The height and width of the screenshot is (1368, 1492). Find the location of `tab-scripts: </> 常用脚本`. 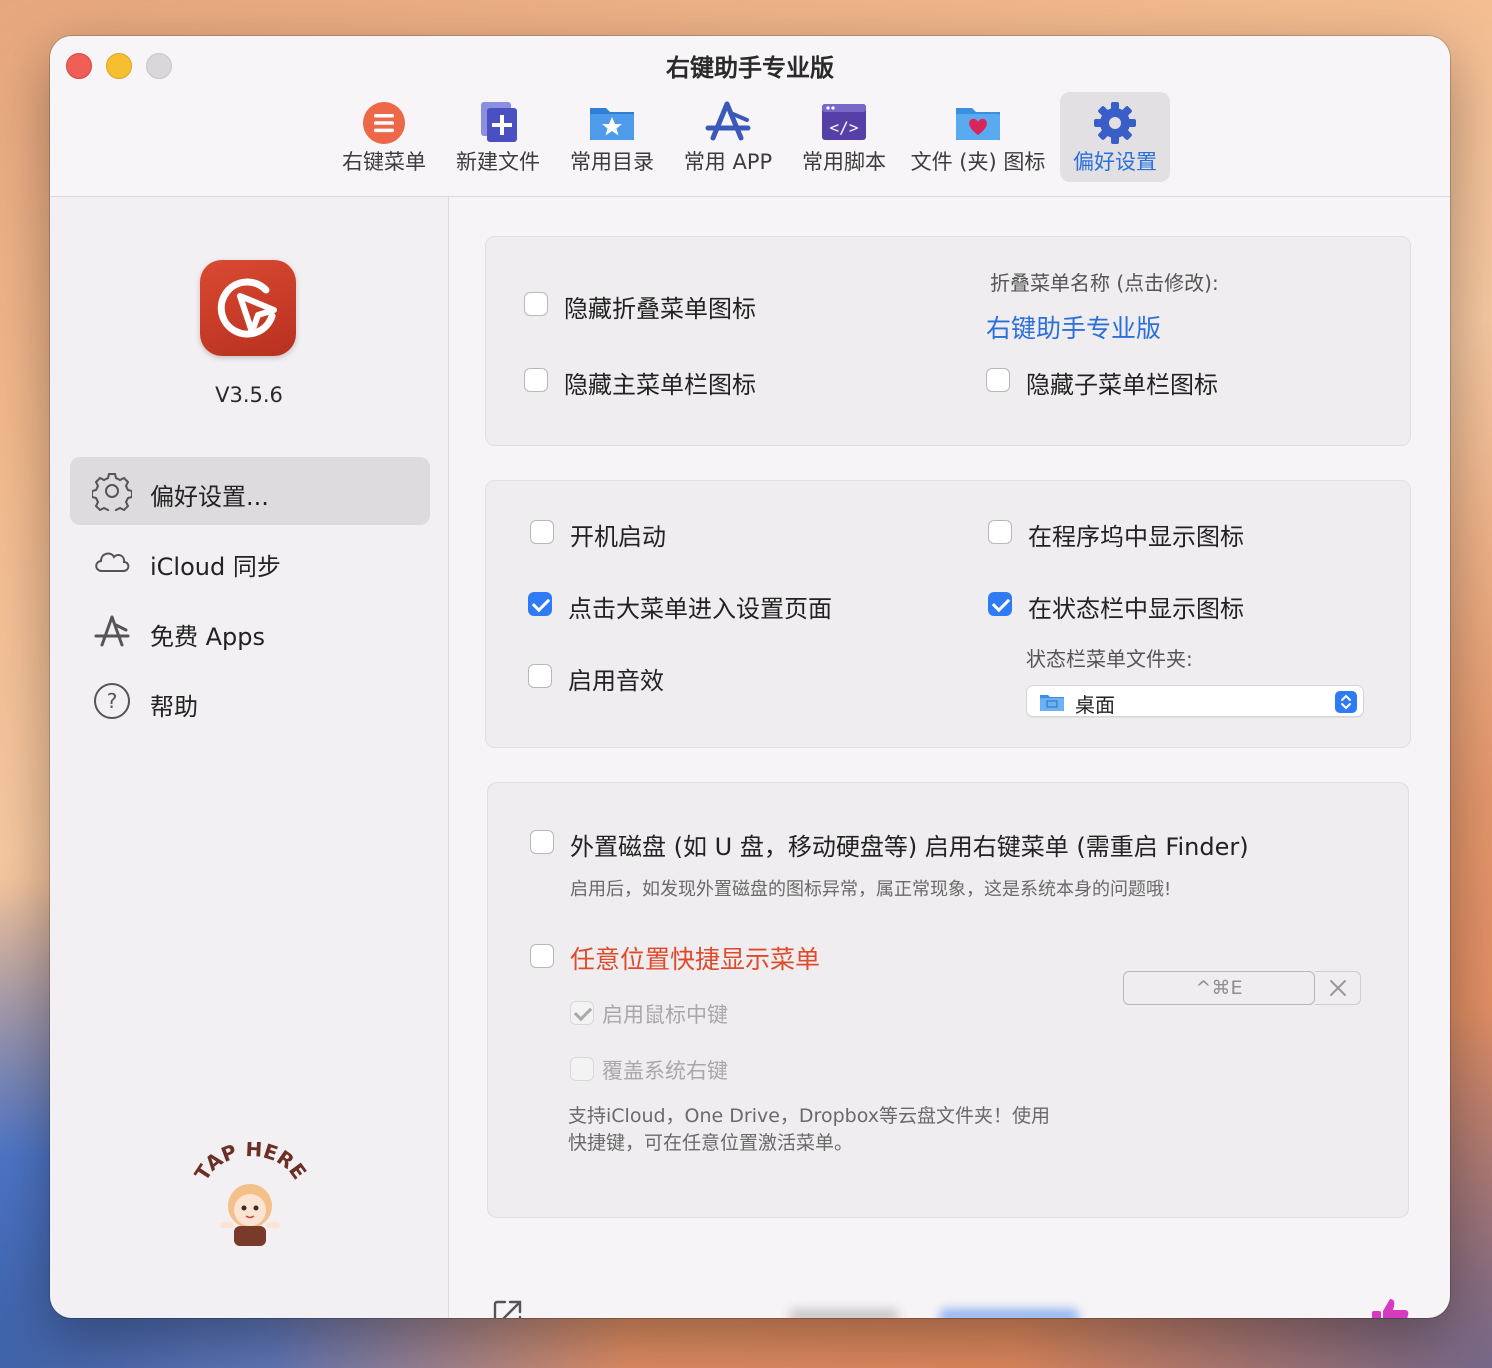

tab-scripts: </> 常用脚本 is located at coordinates (844, 137).